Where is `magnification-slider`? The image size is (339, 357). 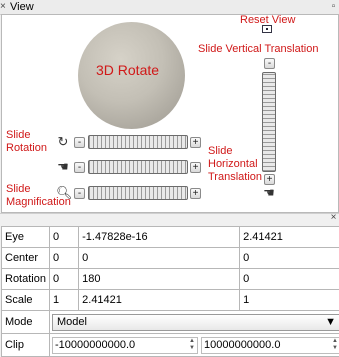 magnification-slider is located at coordinates (138, 193).